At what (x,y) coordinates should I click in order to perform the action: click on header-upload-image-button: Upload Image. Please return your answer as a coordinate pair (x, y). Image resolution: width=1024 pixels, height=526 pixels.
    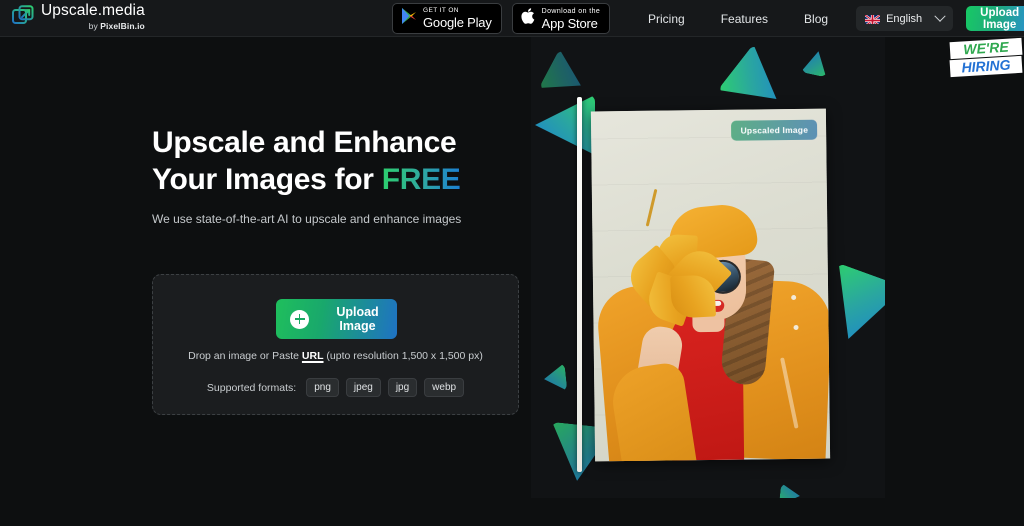
    Looking at the image, I should click on (995, 18).